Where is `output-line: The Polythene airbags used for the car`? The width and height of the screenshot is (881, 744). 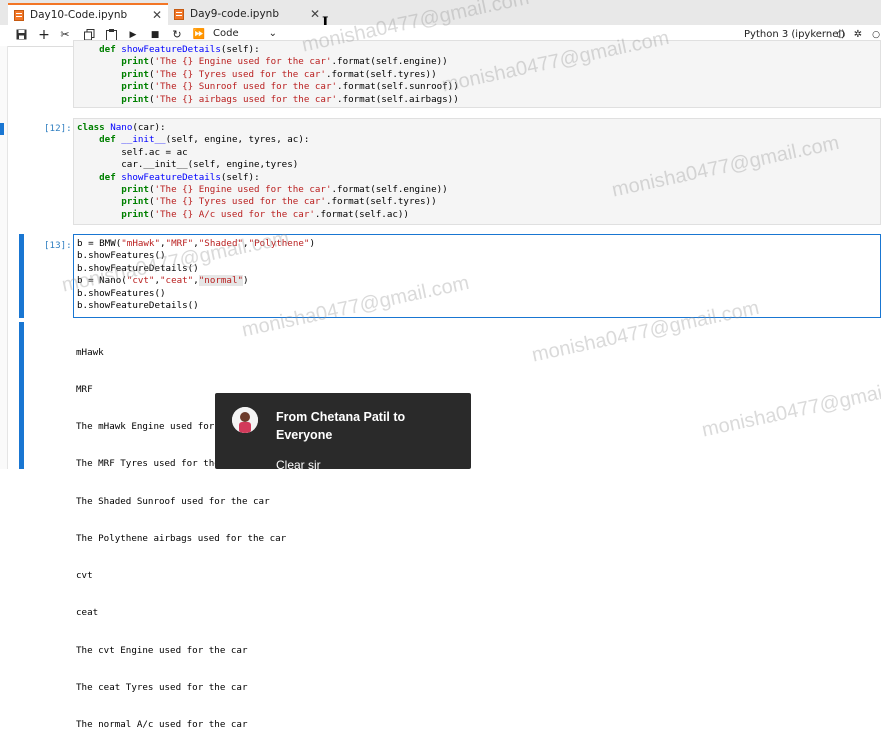 output-line: The Polythene airbags used for the car is located at coordinates (181, 538).